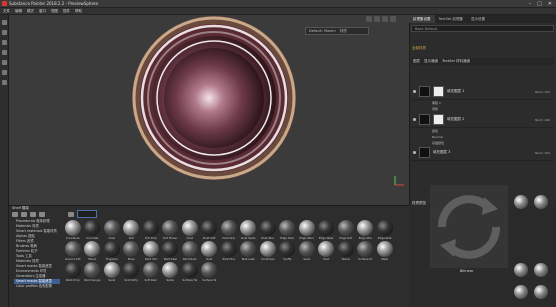  What do you see at coordinates (482, 120) in the screenshot?
I see `layer-row: 填充图层 2 Norm 100` at bounding box center [482, 120].